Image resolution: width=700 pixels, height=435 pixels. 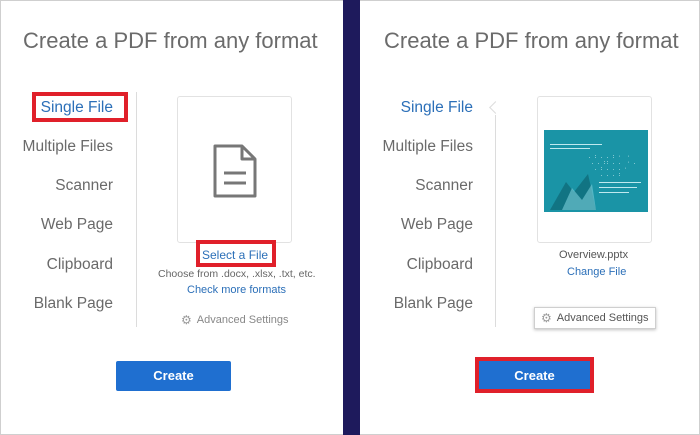 What do you see at coordinates (573, 192) in the screenshot?
I see `thumbnail-graphic` at bounding box center [573, 192].